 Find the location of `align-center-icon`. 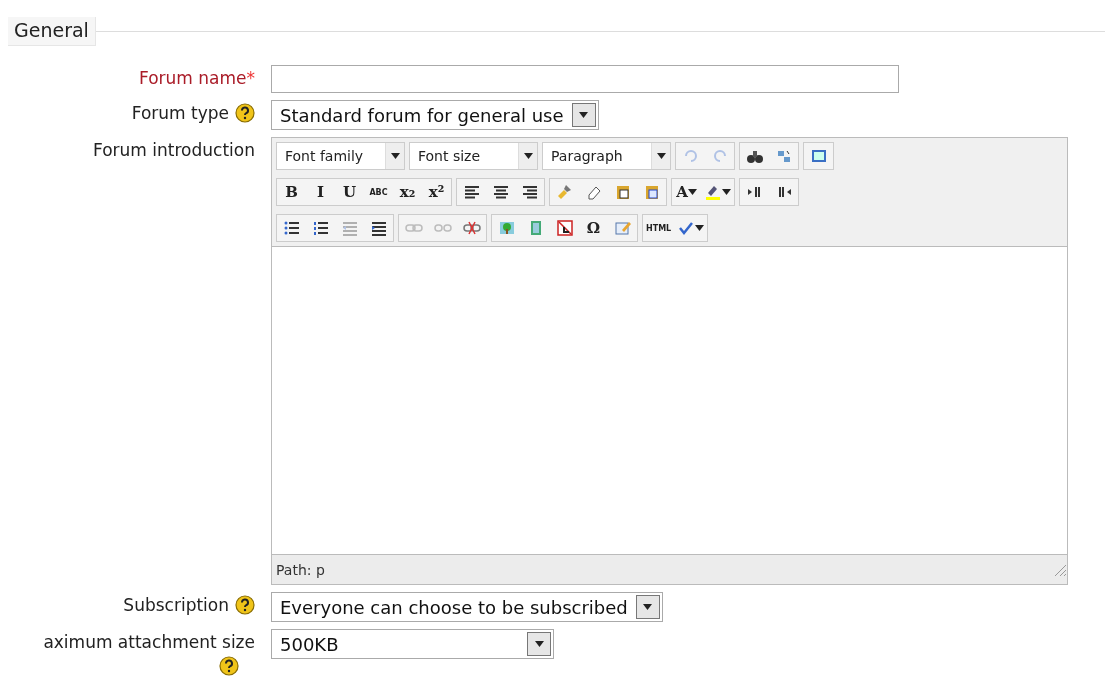

align-center-icon is located at coordinates (500, 192).